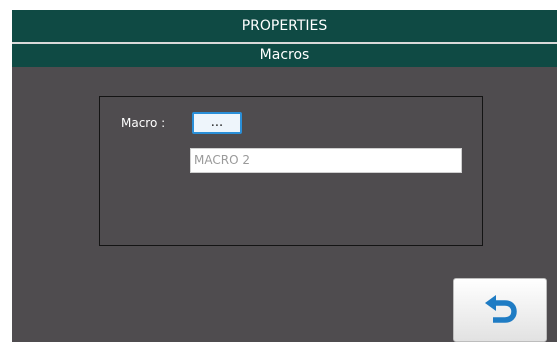  I want to click on back-button, so click(500, 310).